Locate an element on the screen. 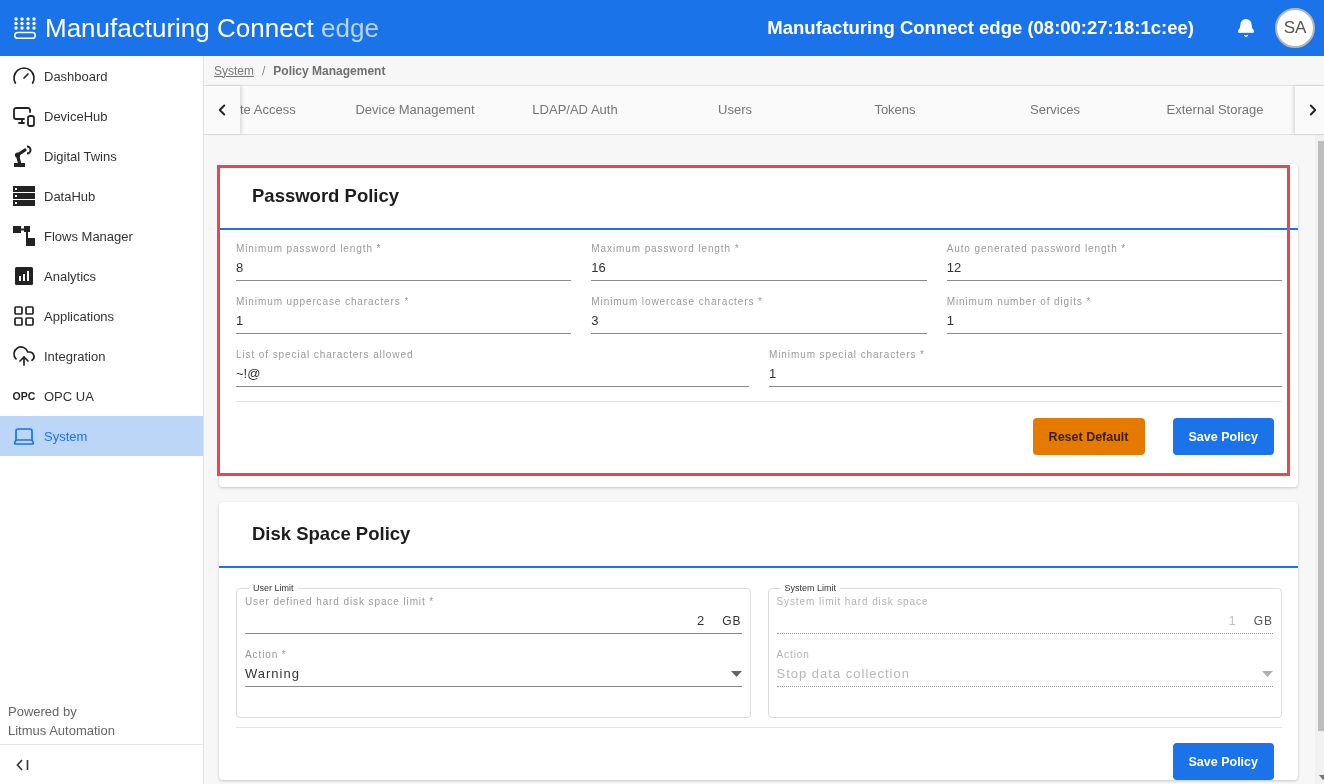 Image resolution: width=1324 pixels, height=784 pixels. field-label: Minimum password length * is located at coordinates (309, 249).